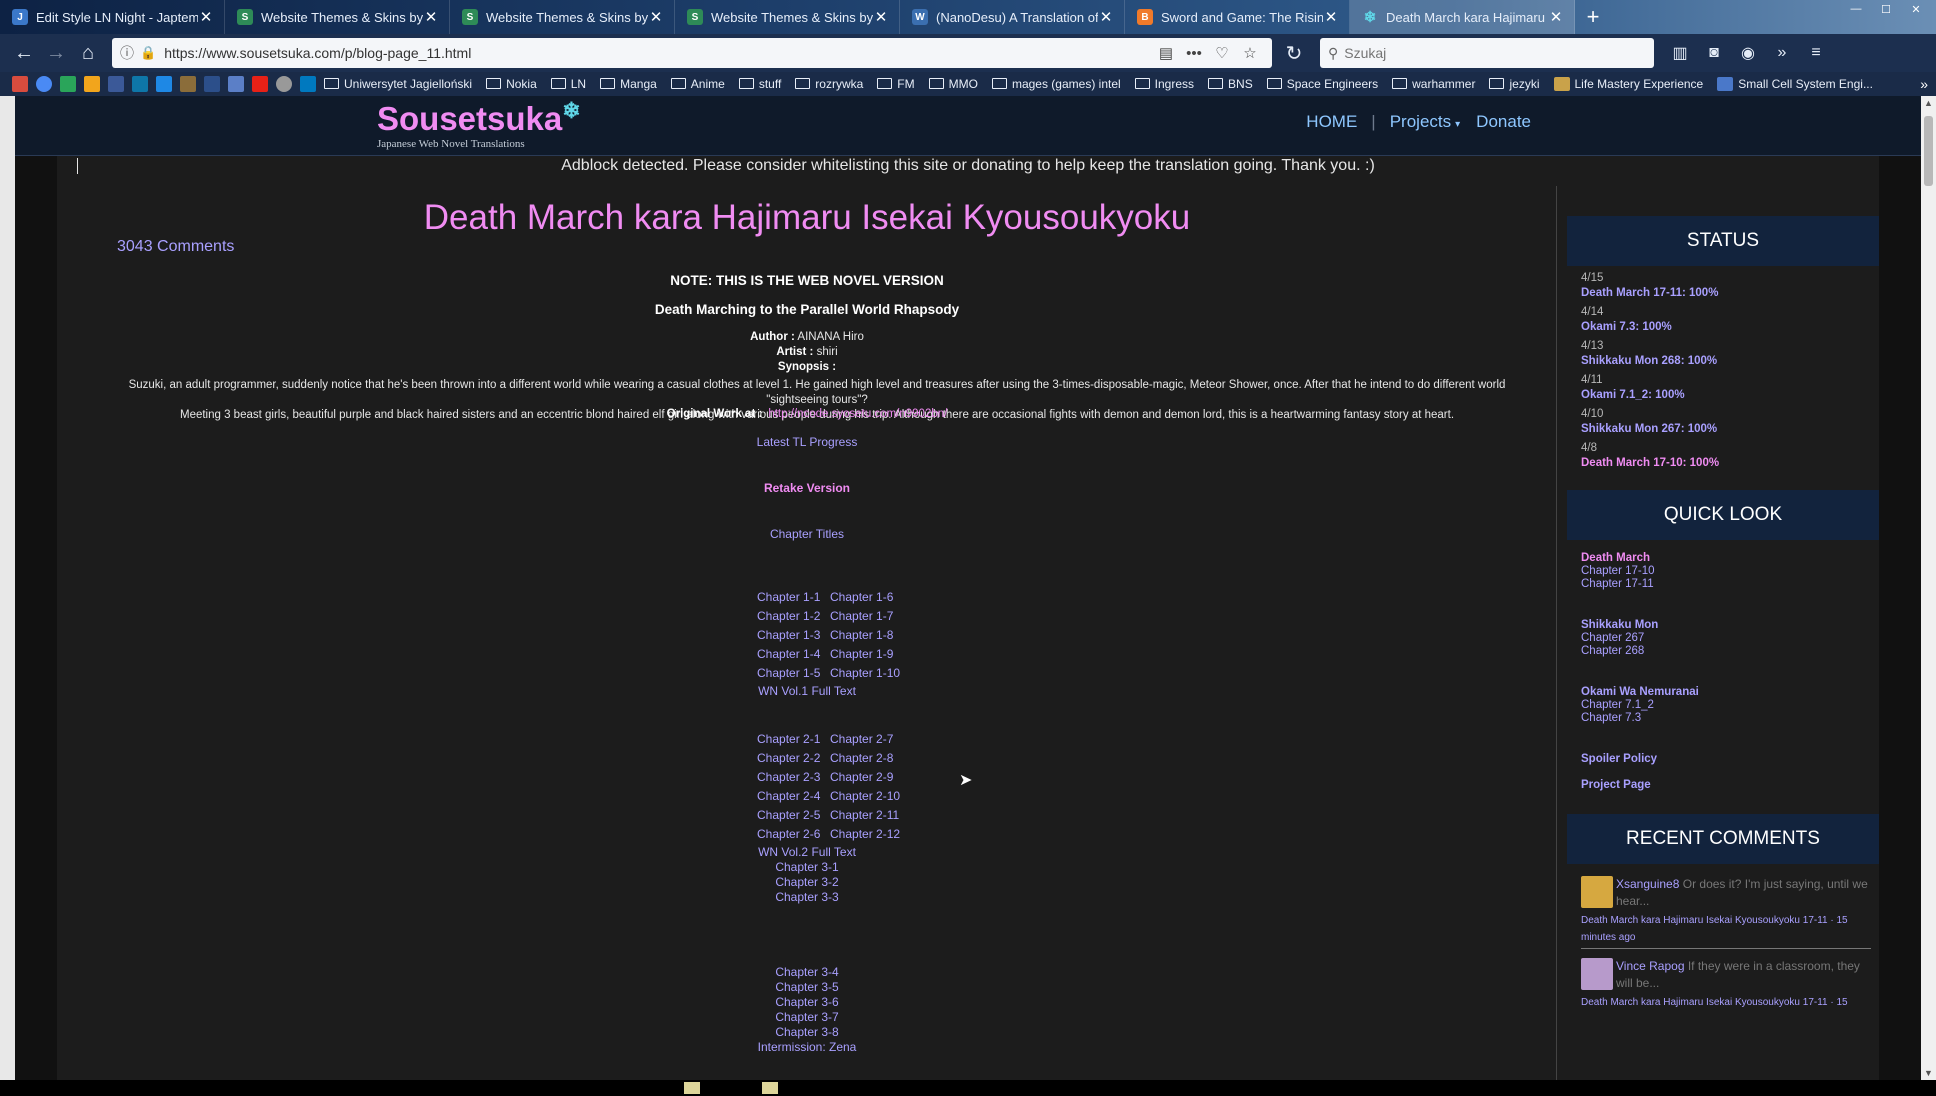 This screenshot has width=1936, height=1096. I want to click on page-actions-icon: •••, so click(1194, 53).